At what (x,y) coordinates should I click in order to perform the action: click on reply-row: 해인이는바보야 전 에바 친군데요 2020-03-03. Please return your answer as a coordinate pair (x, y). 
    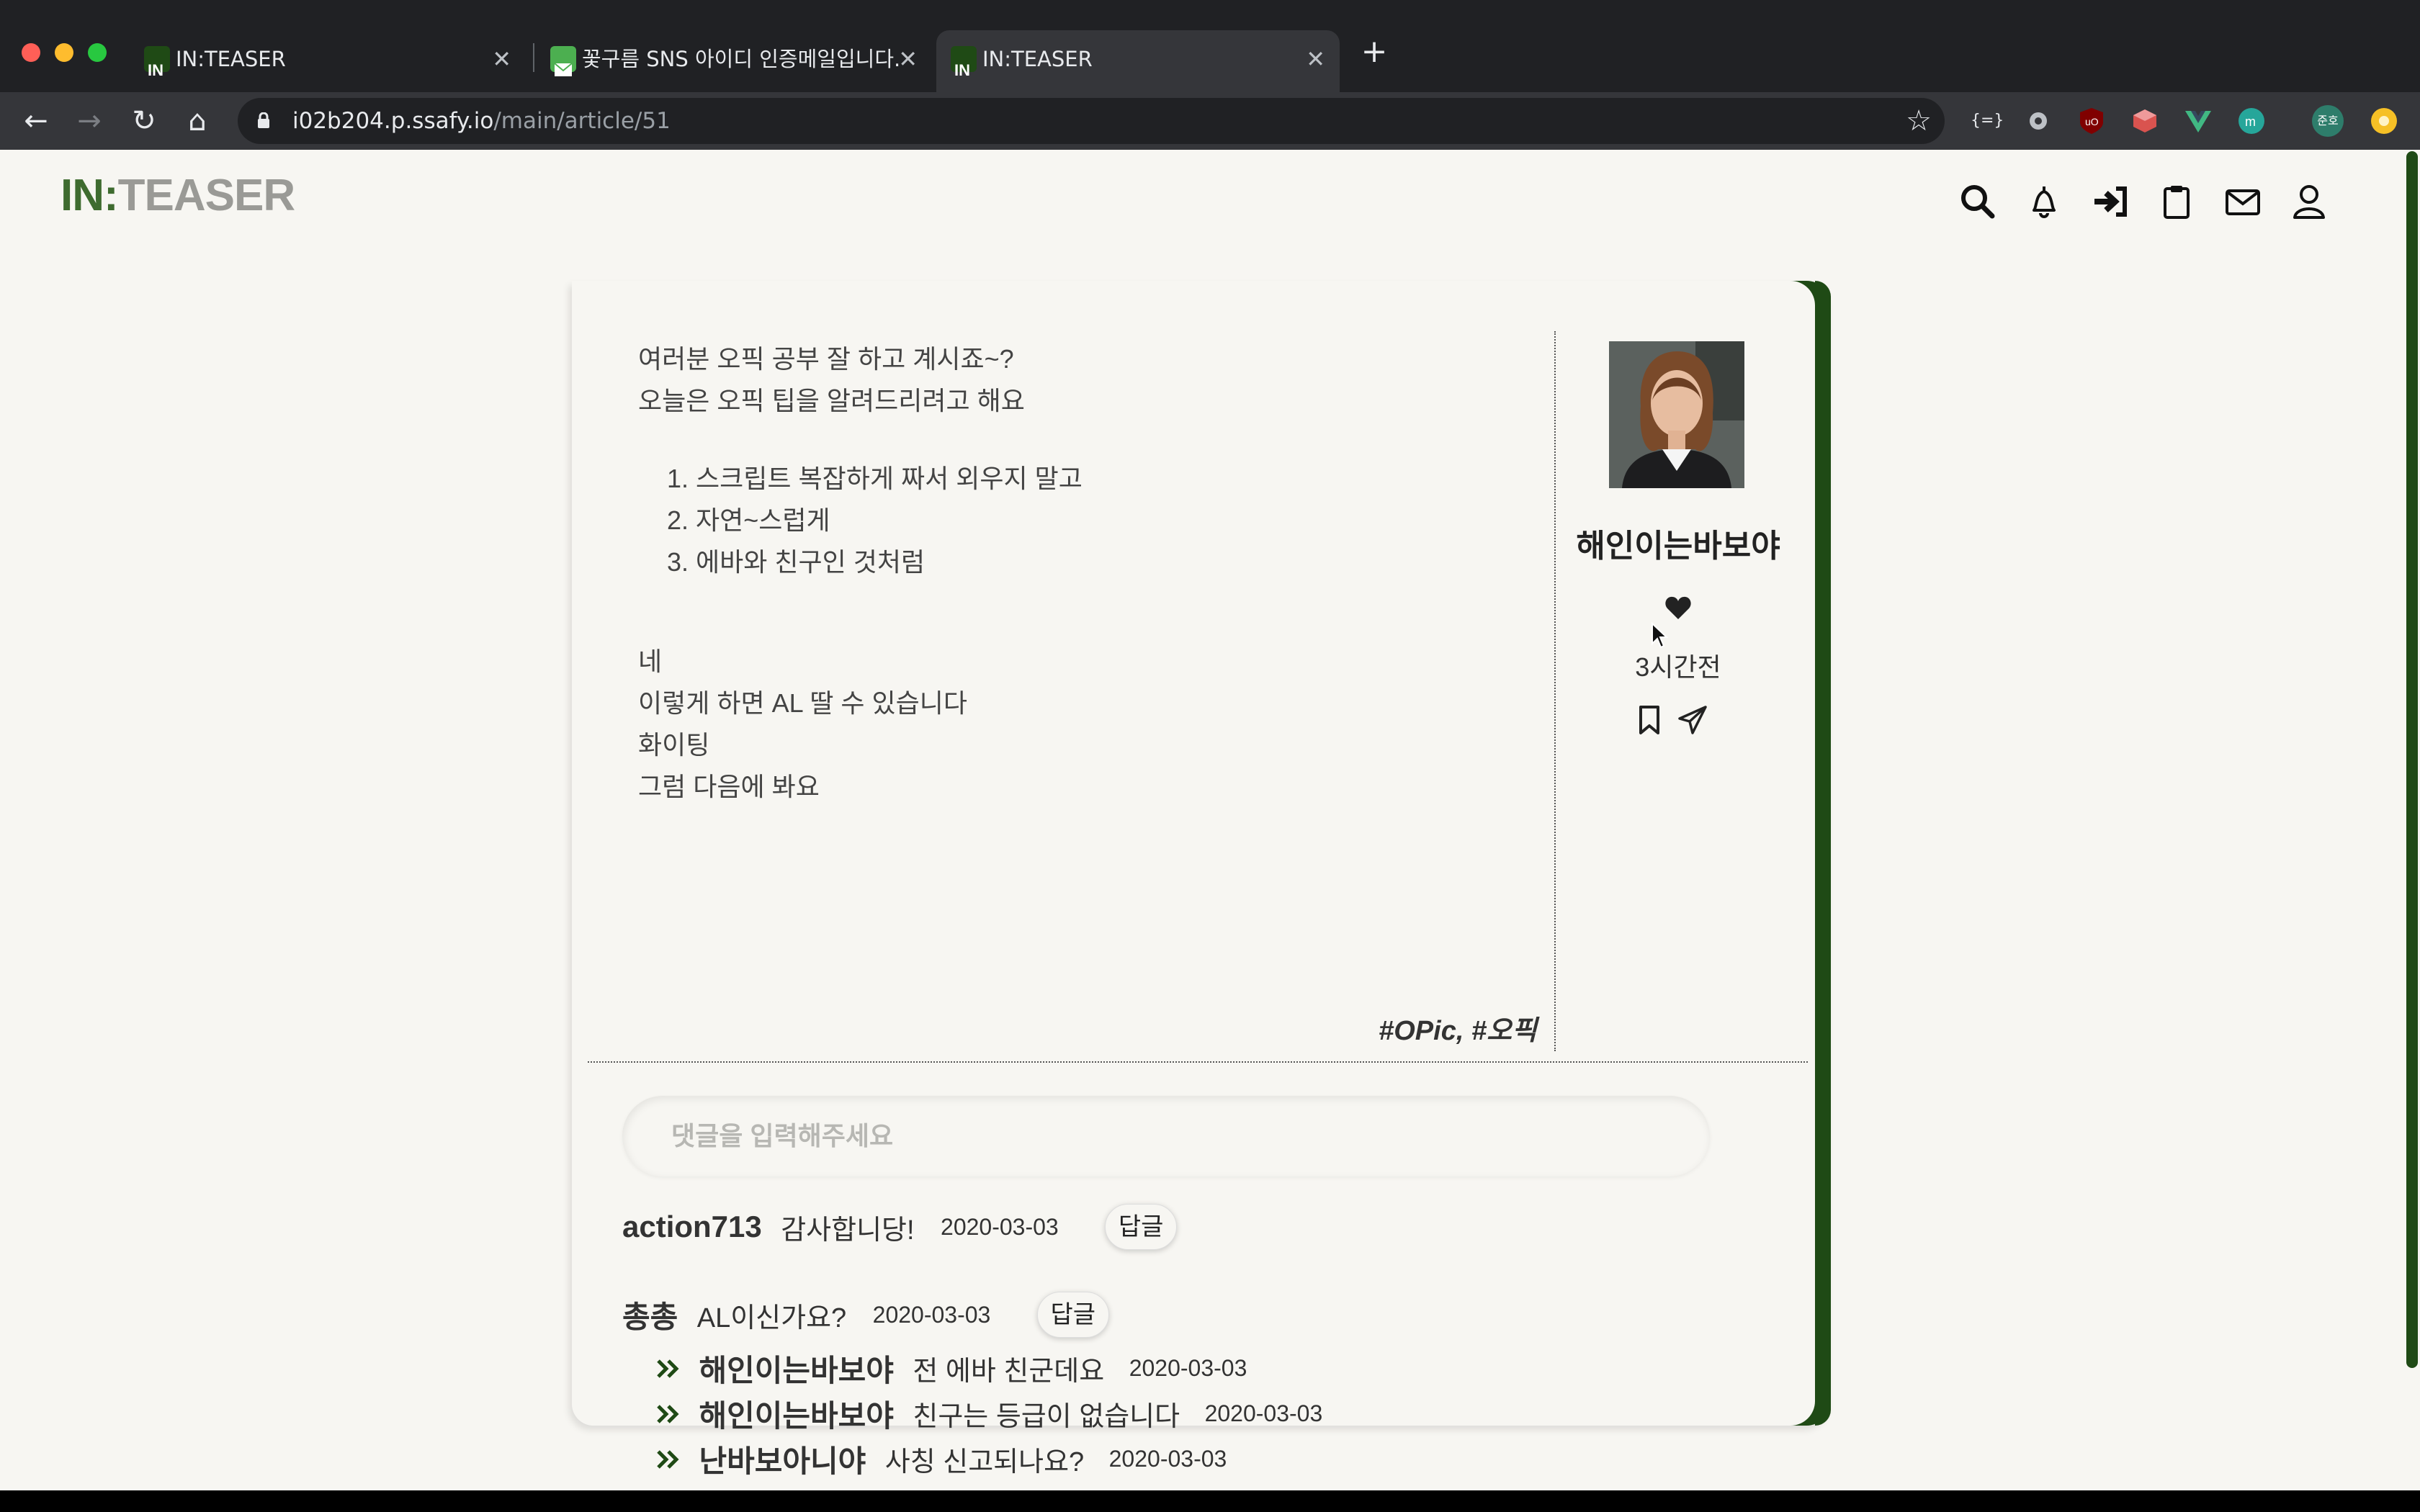
    Looking at the image, I should click on (951, 1368).